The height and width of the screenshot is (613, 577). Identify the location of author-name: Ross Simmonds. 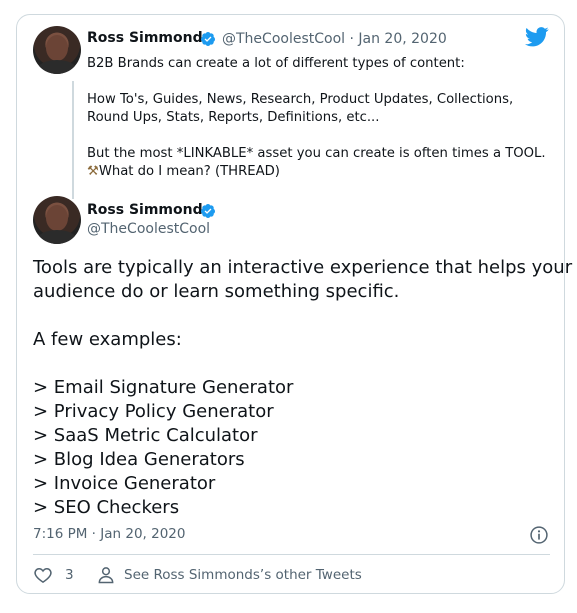
(149, 210).